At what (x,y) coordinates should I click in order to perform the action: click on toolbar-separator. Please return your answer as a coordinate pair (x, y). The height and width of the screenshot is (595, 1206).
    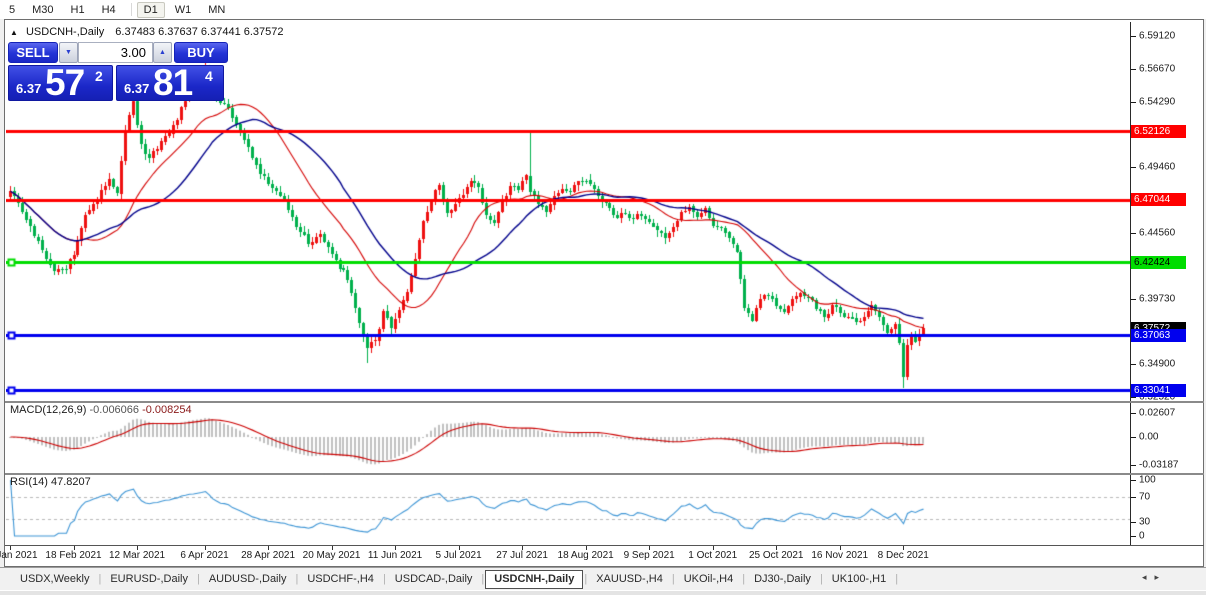
    Looking at the image, I should click on (131, 9).